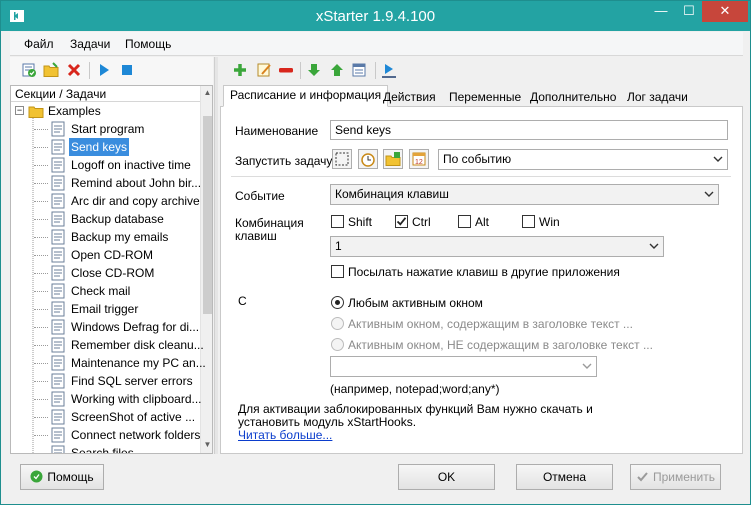 The height and width of the screenshot is (505, 751). What do you see at coordinates (337, 271) in the screenshot?
I see `send-other-checkbox` at bounding box center [337, 271].